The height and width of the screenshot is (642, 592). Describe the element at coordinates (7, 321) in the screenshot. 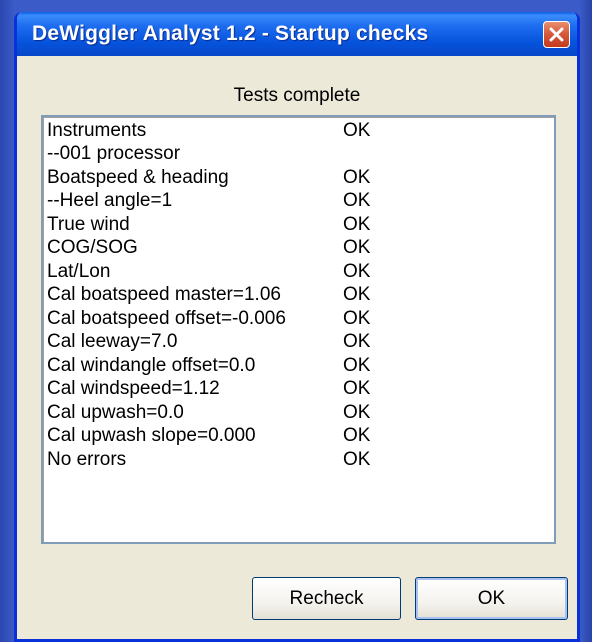

I see `desktop-background-left` at that location.